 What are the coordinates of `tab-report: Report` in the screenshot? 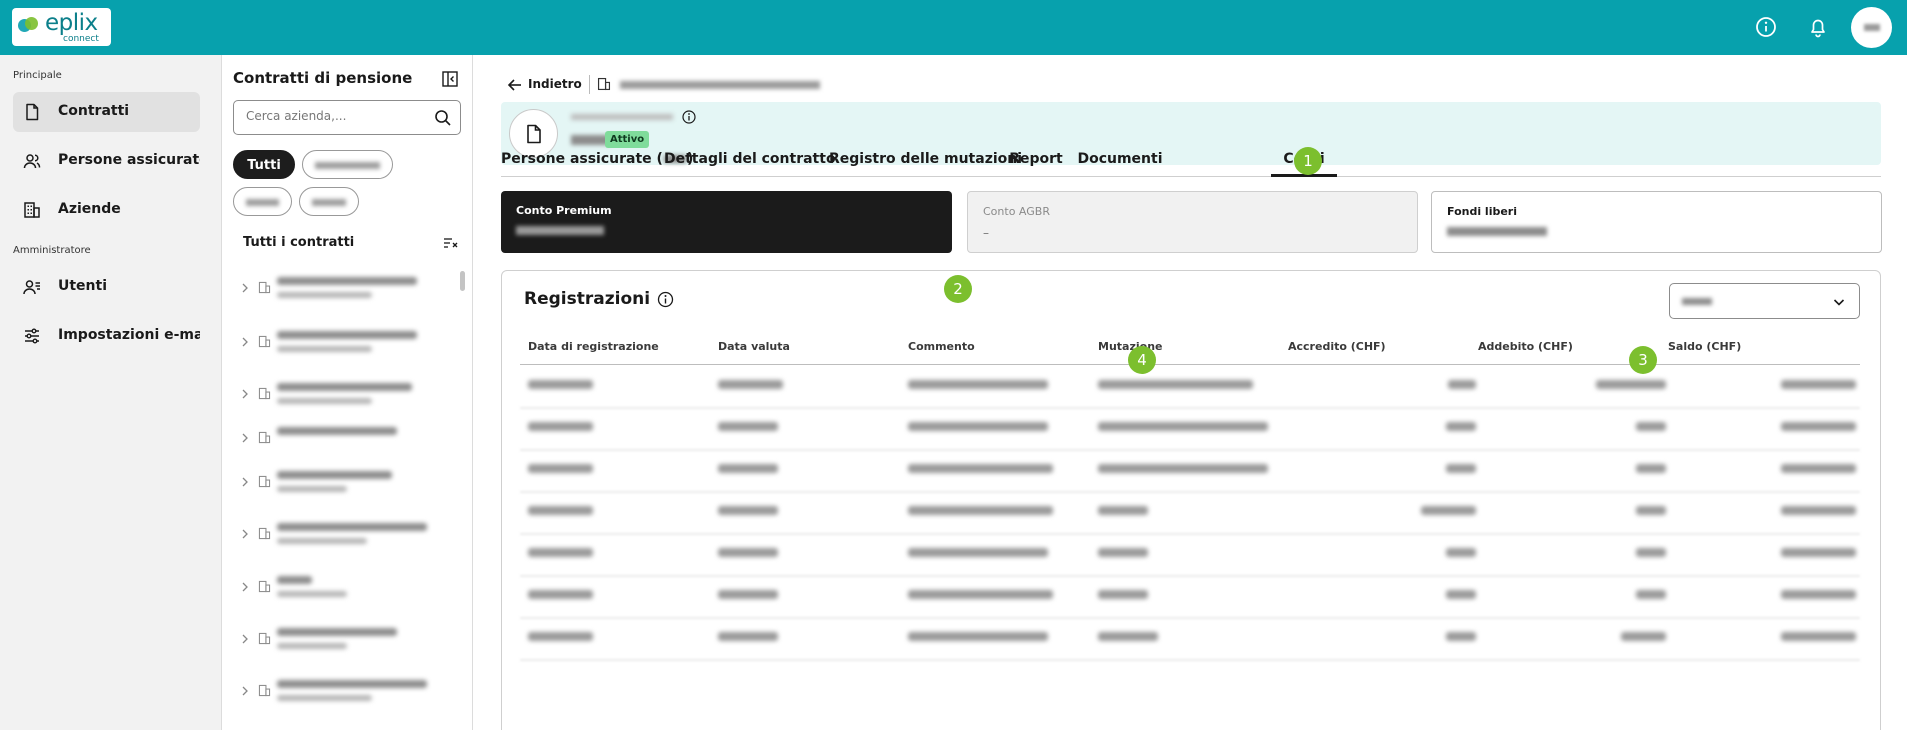 It's located at (1036, 160).